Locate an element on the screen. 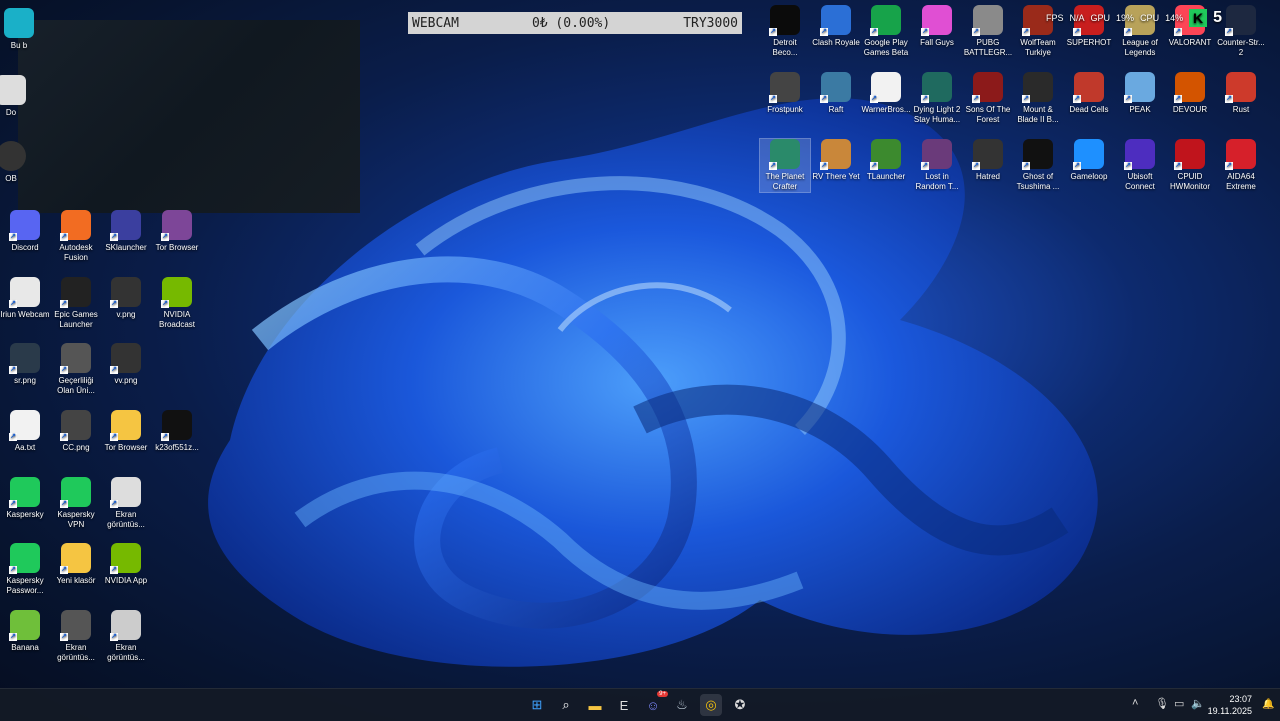 This screenshot has width=1280, height=721. desktop-icon: ↗ Fall Guys is located at coordinates (937, 26).